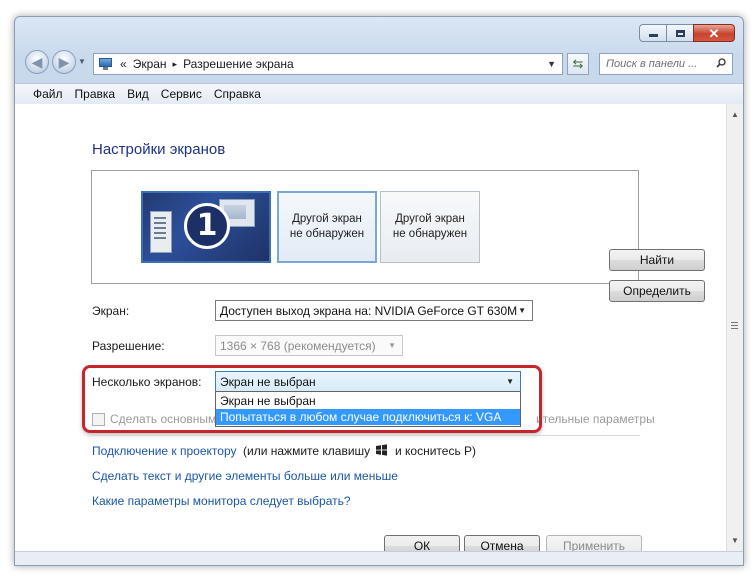 The width and height of the screenshot is (756, 584). Describe the element at coordinates (551, 64) in the screenshot. I see `address-dropdown-icon: ▼` at that location.